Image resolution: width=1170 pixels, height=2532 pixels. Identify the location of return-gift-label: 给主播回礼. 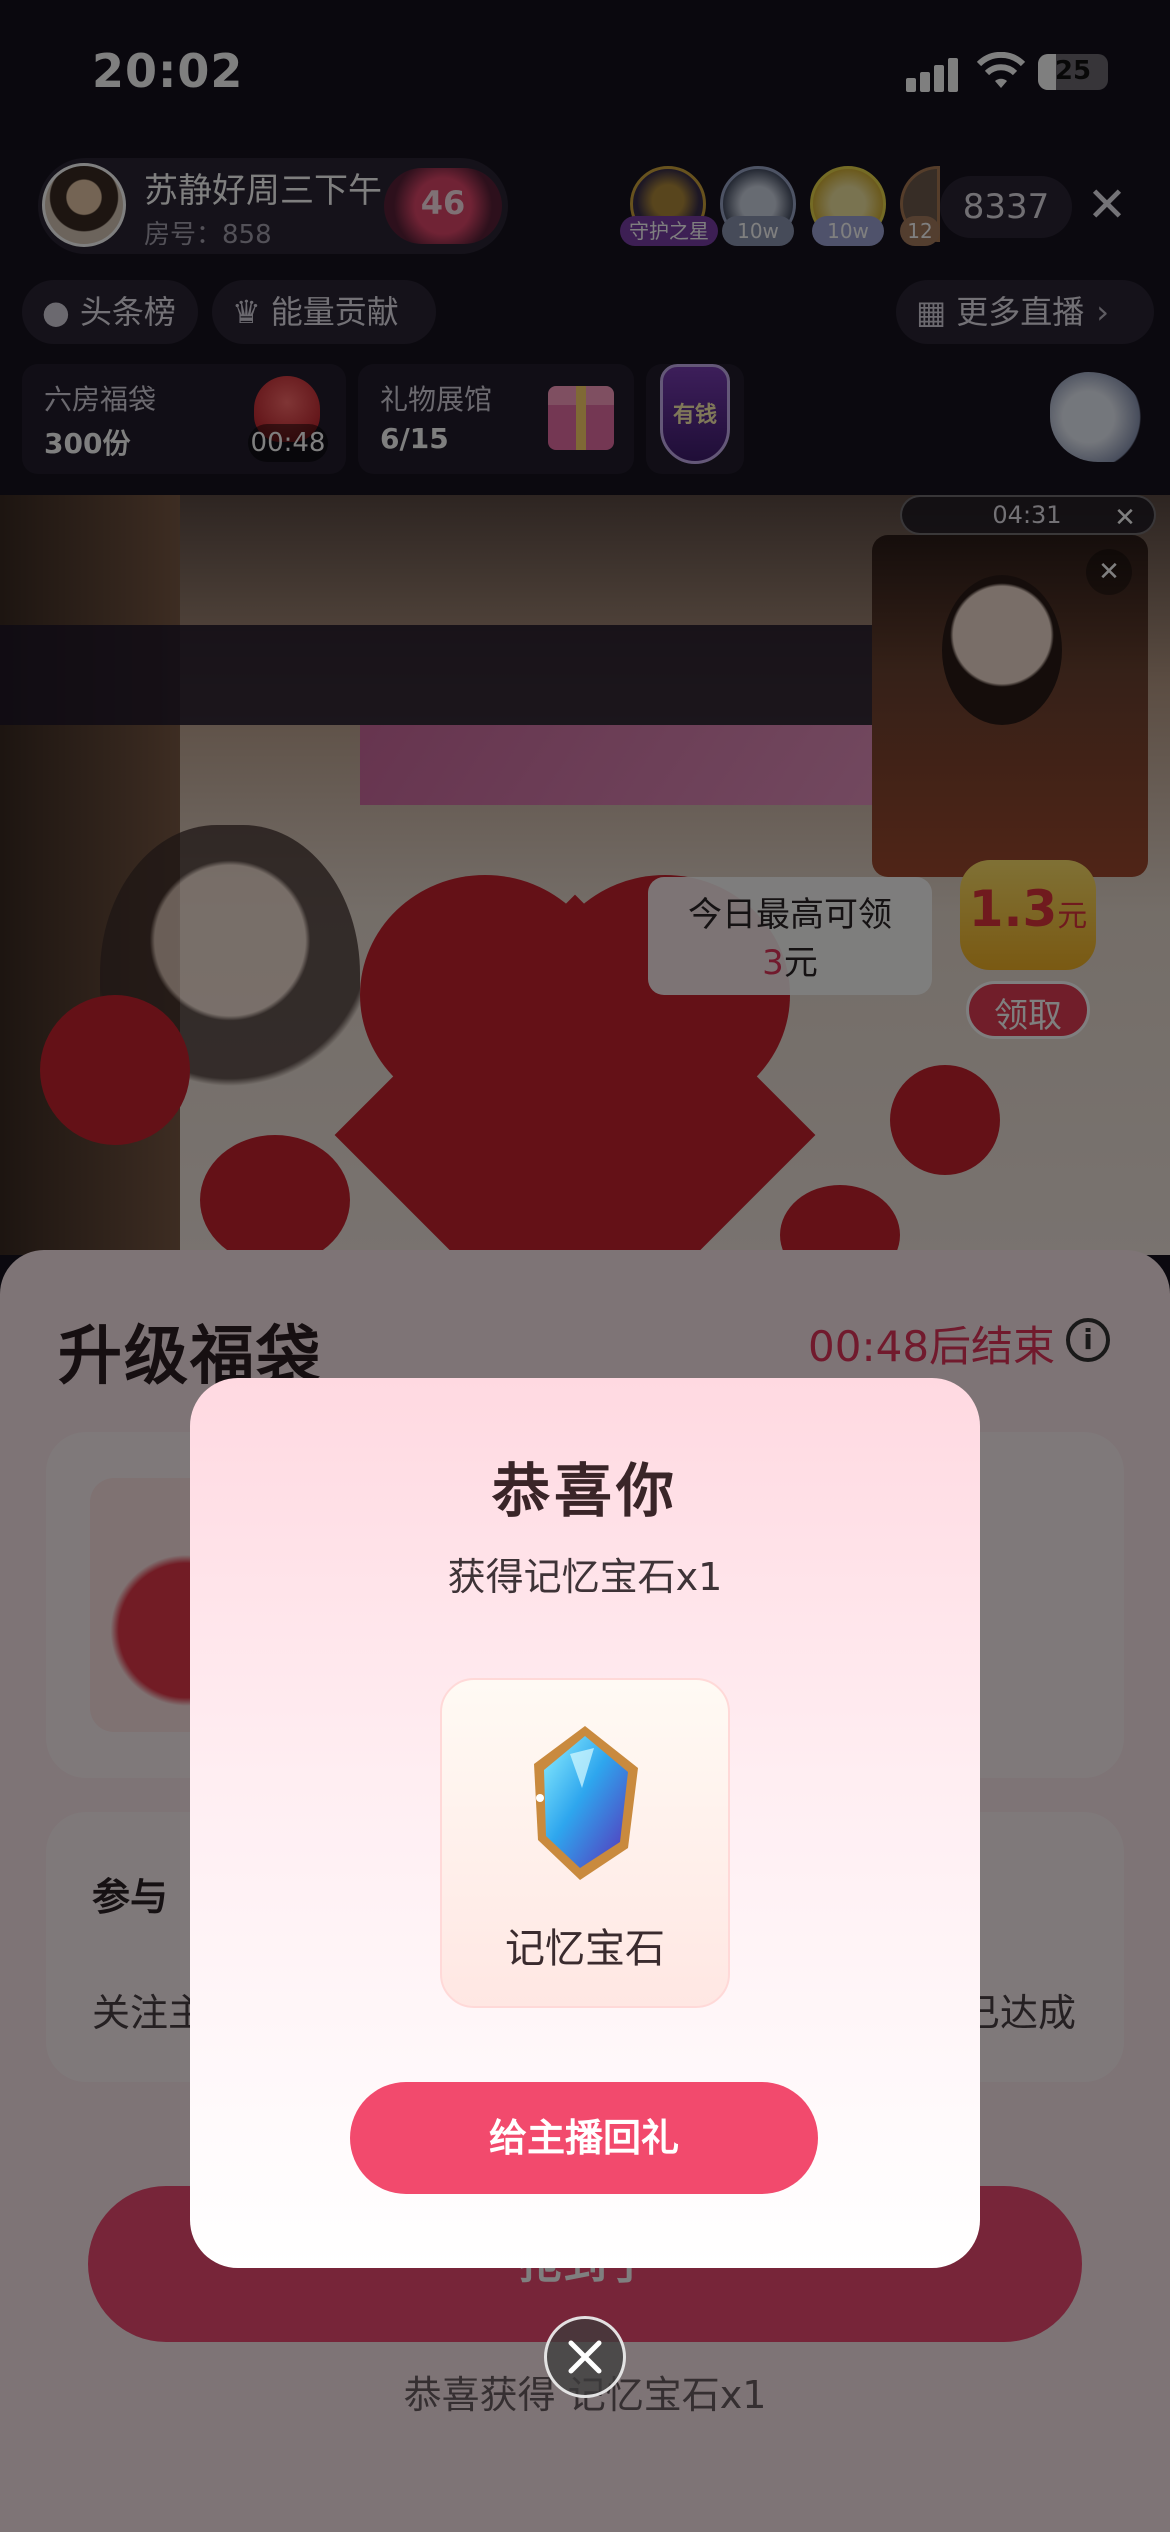
(583, 2138).